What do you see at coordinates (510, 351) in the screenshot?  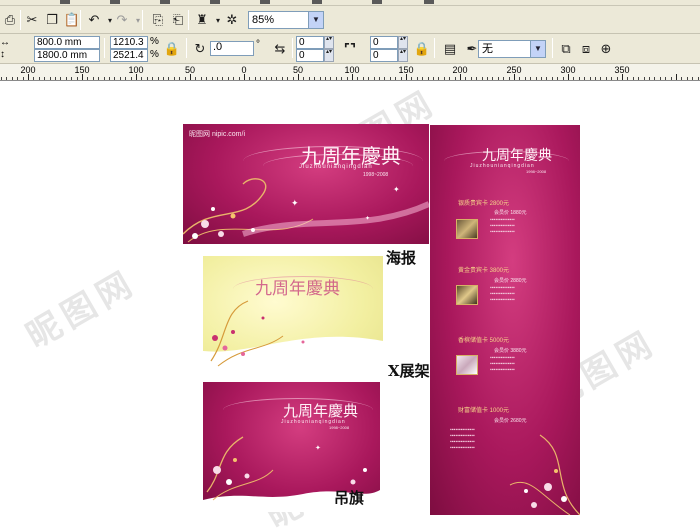 I see `x-banner-item-price: 会员价 3880元` at bounding box center [510, 351].